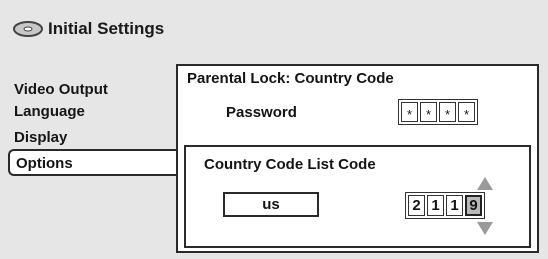 The image size is (548, 259). I want to click on password-field: * * * *, so click(438, 112).